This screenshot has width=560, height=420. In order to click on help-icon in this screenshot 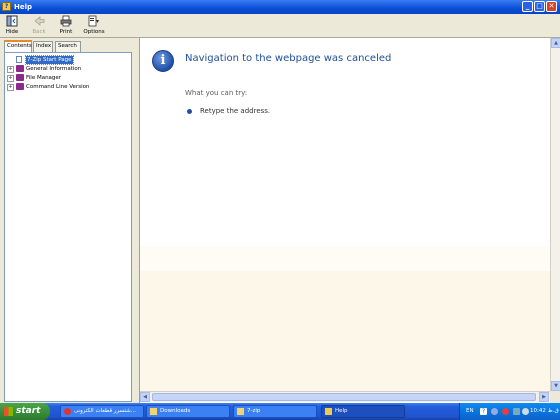, I will do `click(328, 411)`.